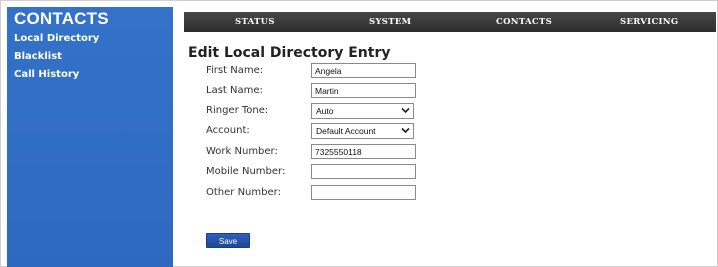 Image resolution: width=718 pixels, height=267 pixels. I want to click on top-nav: STATUS SYSTEM CONTACTS SERVICING, so click(450, 22).